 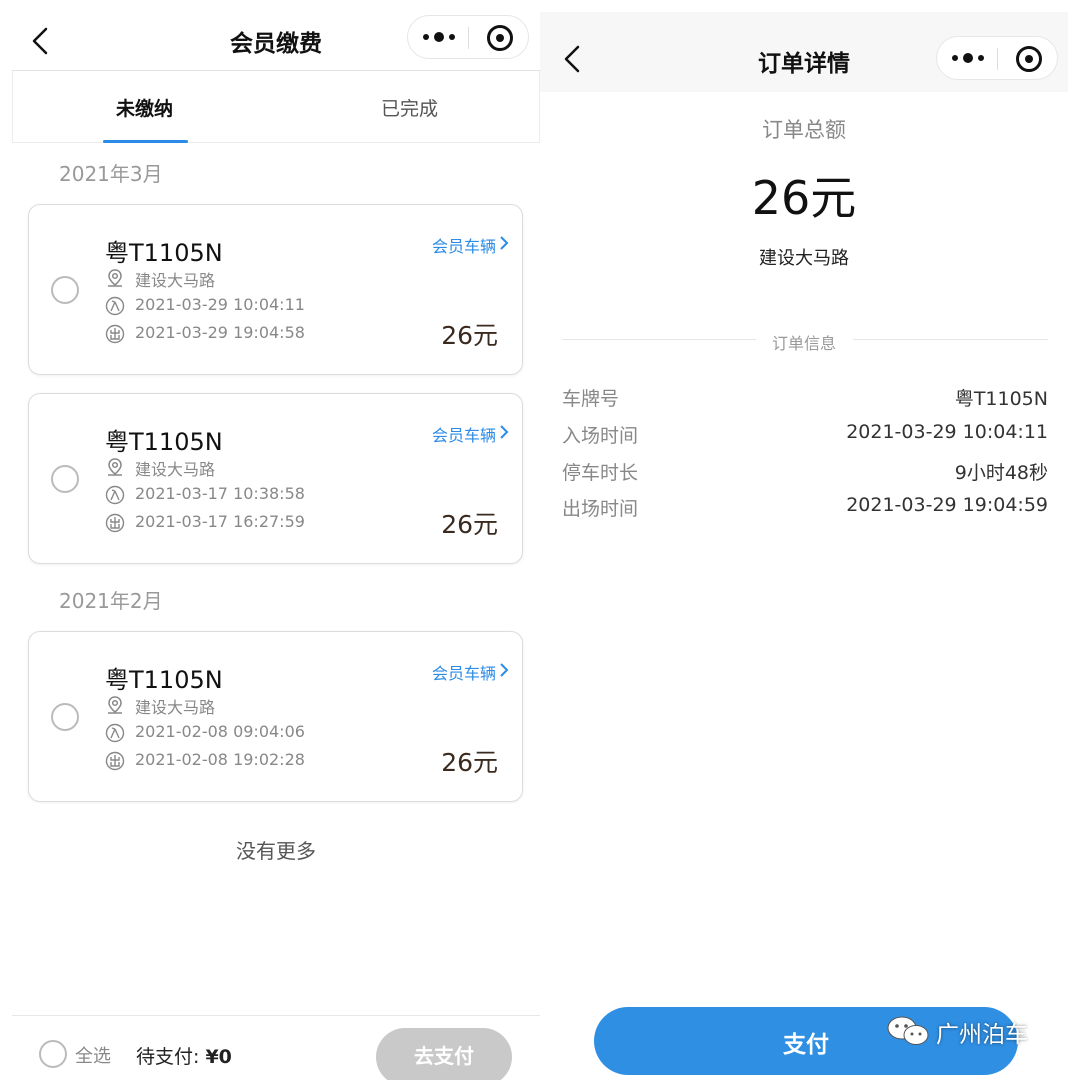 What do you see at coordinates (950, 339) in the screenshot?
I see `divider` at bounding box center [950, 339].